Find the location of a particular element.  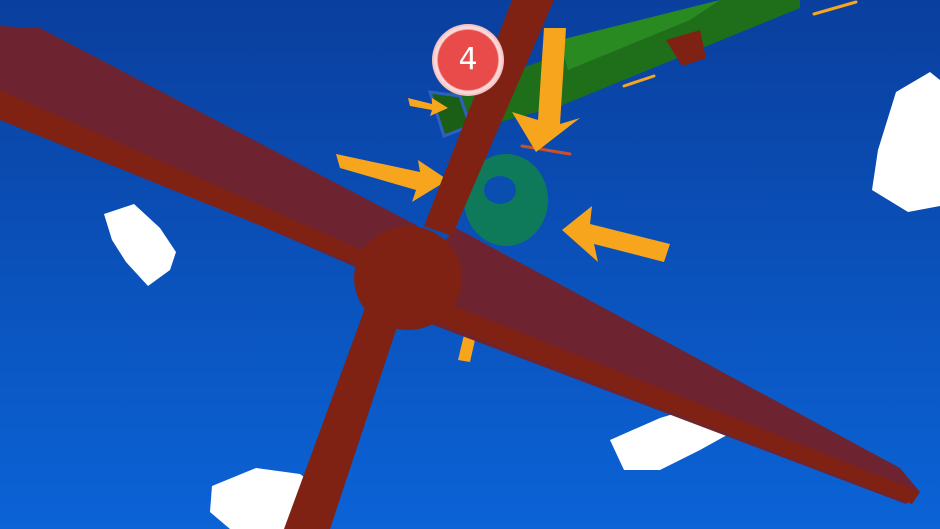

checkpoint-counter-number: 4 is located at coordinates (468, 59).